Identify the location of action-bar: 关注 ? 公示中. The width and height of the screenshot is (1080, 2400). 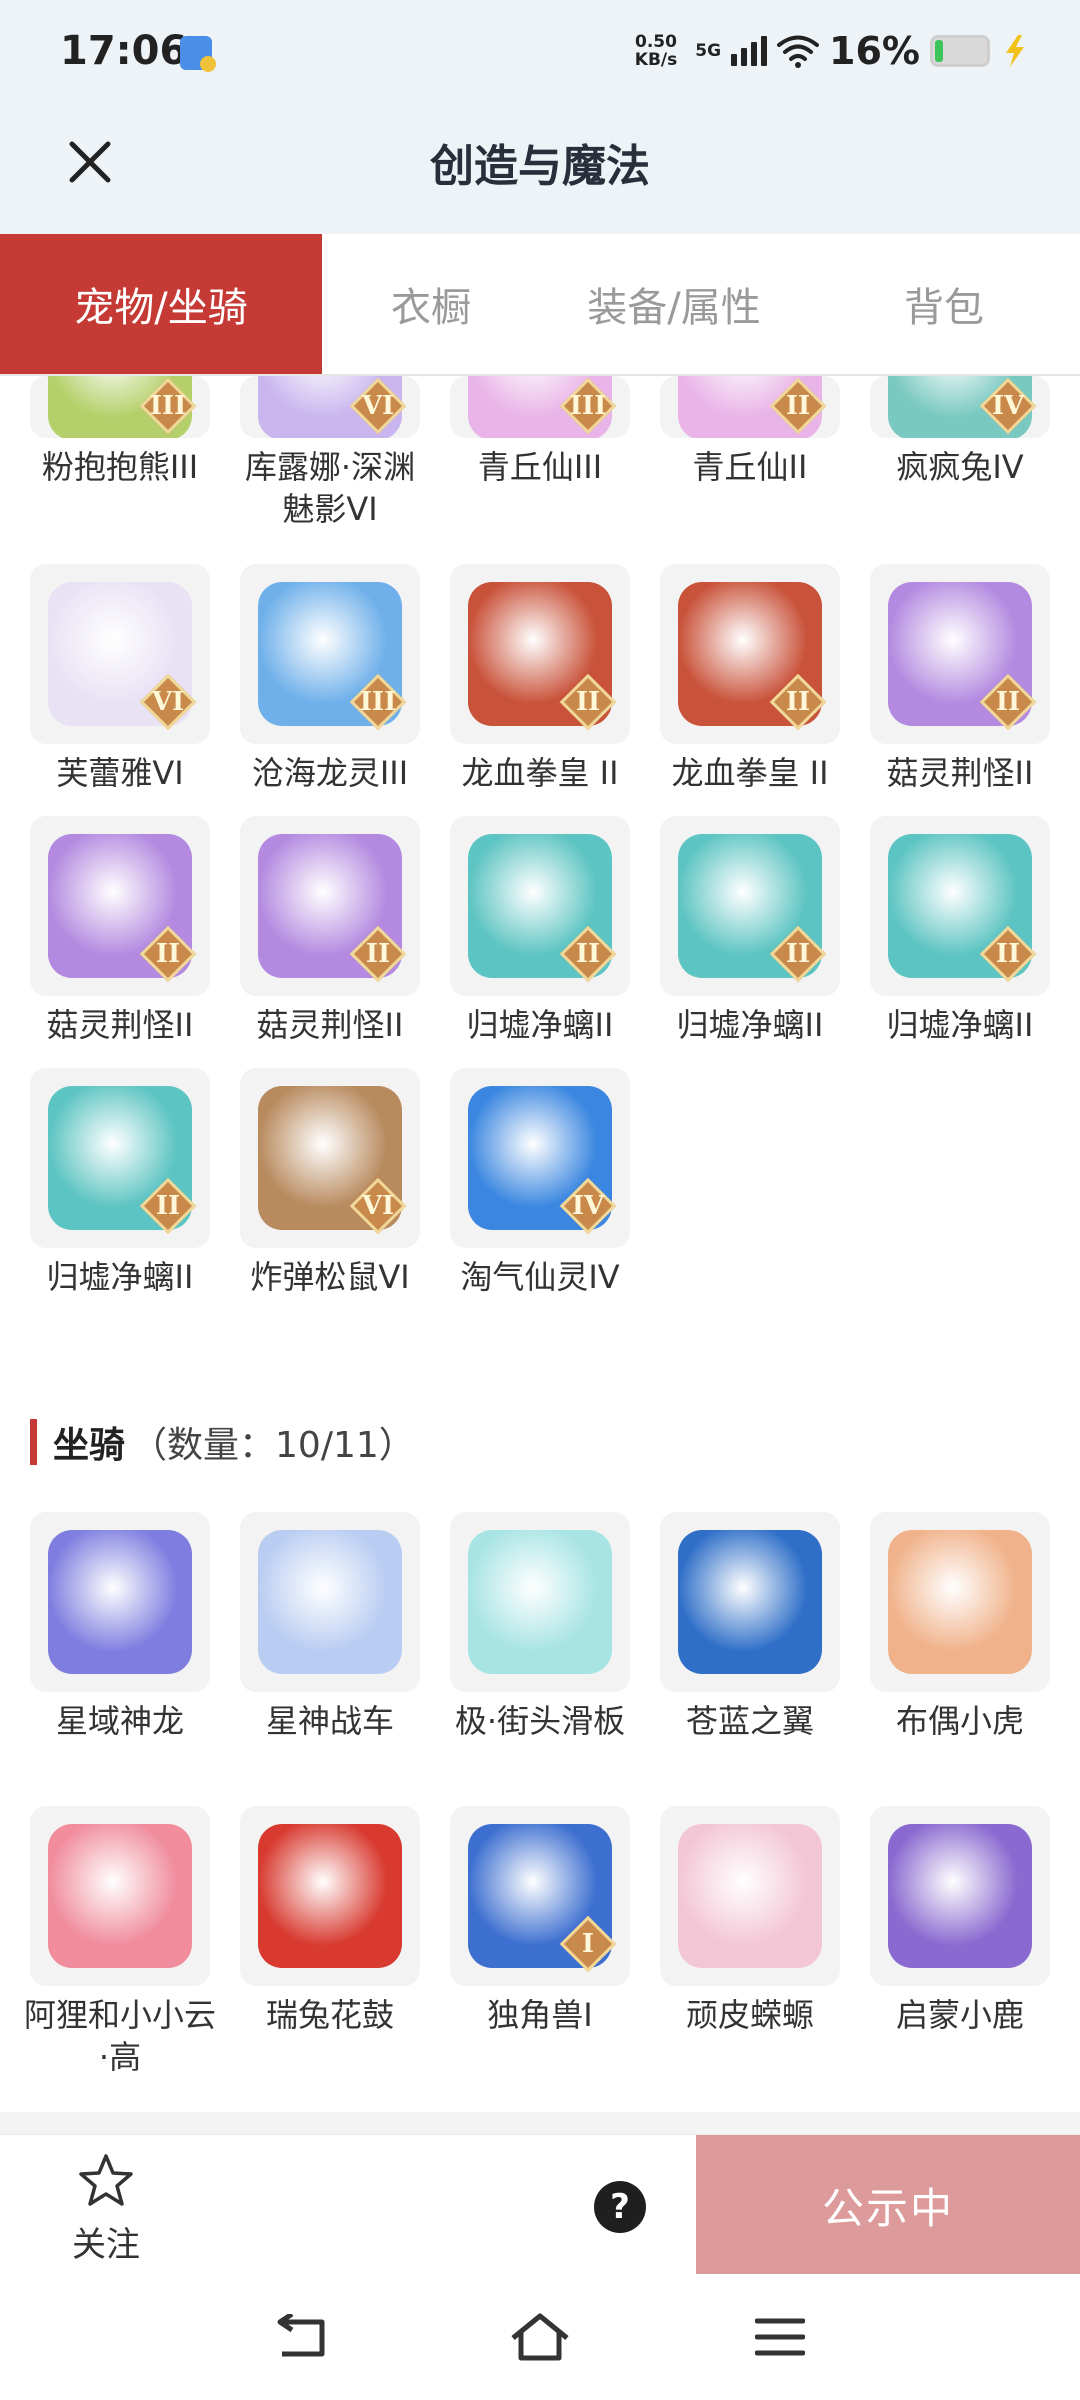
(540, 2204).